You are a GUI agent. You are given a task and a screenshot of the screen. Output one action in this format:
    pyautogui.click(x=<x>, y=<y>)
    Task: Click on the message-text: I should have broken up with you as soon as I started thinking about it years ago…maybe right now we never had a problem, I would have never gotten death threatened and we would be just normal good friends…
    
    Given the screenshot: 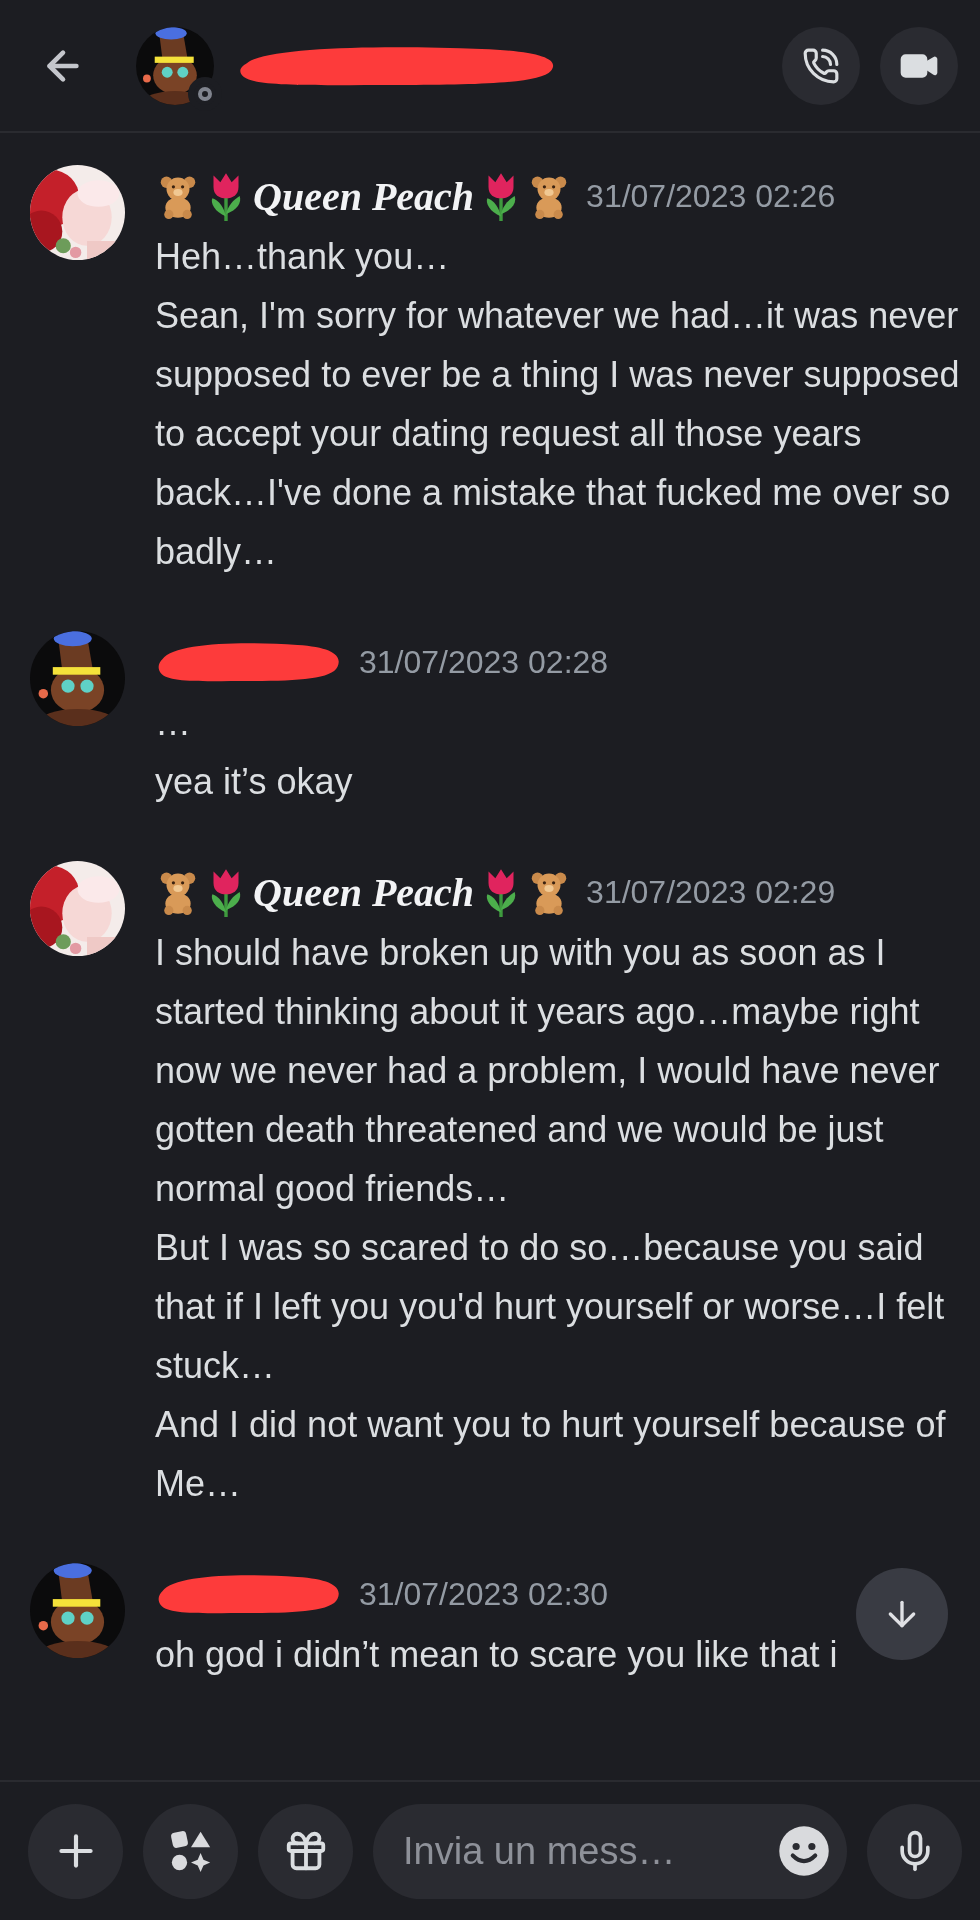 What is the action you would take?
    pyautogui.click(x=548, y=1071)
    